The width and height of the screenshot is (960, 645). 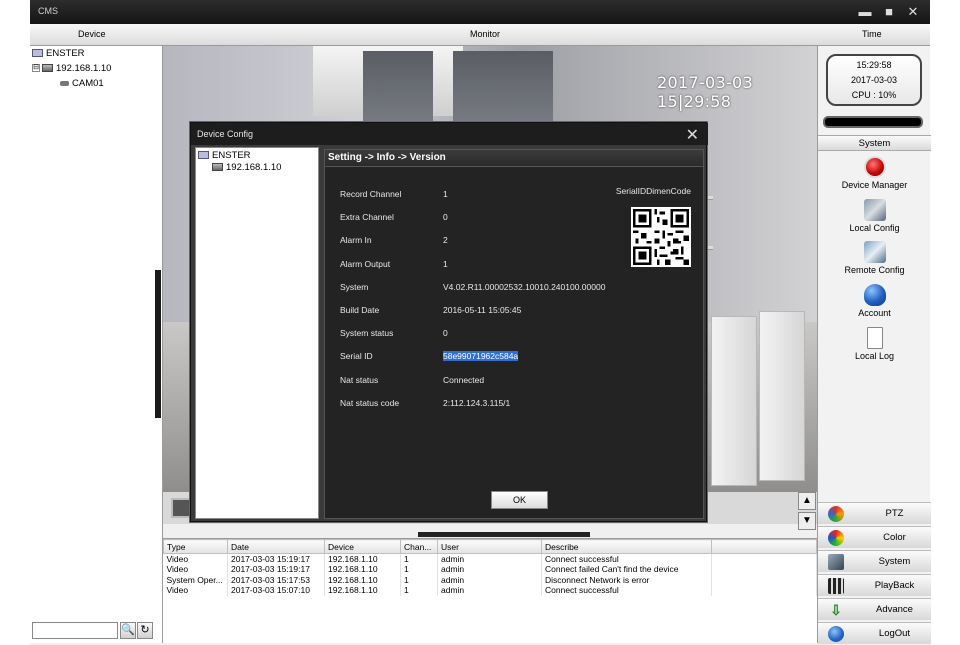 What do you see at coordinates (96, 344) in the screenshot?
I see `device-panel: ENSTER ⊟ 192.168.1.10 CAM01 🔍 ↻` at bounding box center [96, 344].